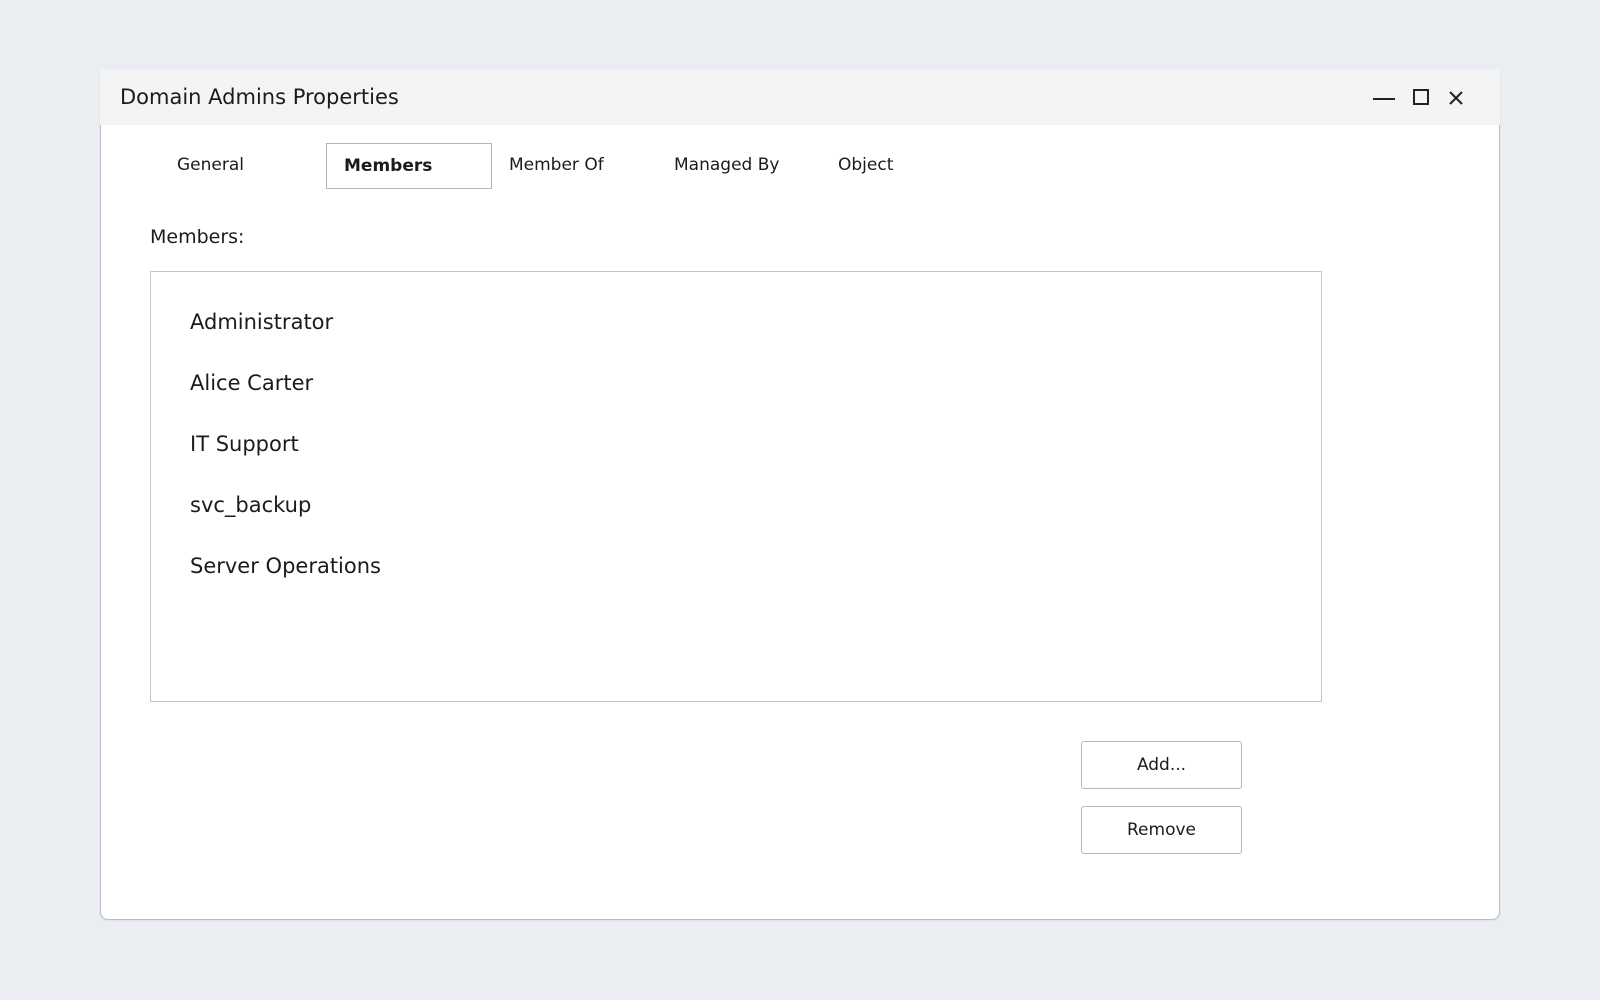  What do you see at coordinates (261, 322) in the screenshot?
I see `list-item: Administrator` at bounding box center [261, 322].